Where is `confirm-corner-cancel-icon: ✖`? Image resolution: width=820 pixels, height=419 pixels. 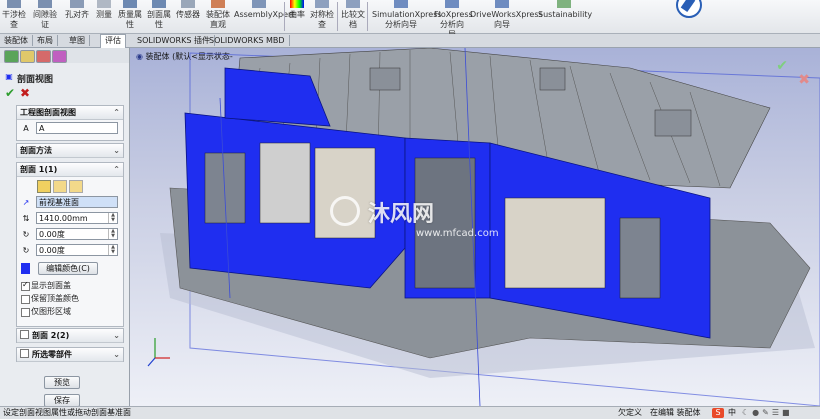 confirm-corner-cancel-icon: ✖ is located at coordinates (804, 80).